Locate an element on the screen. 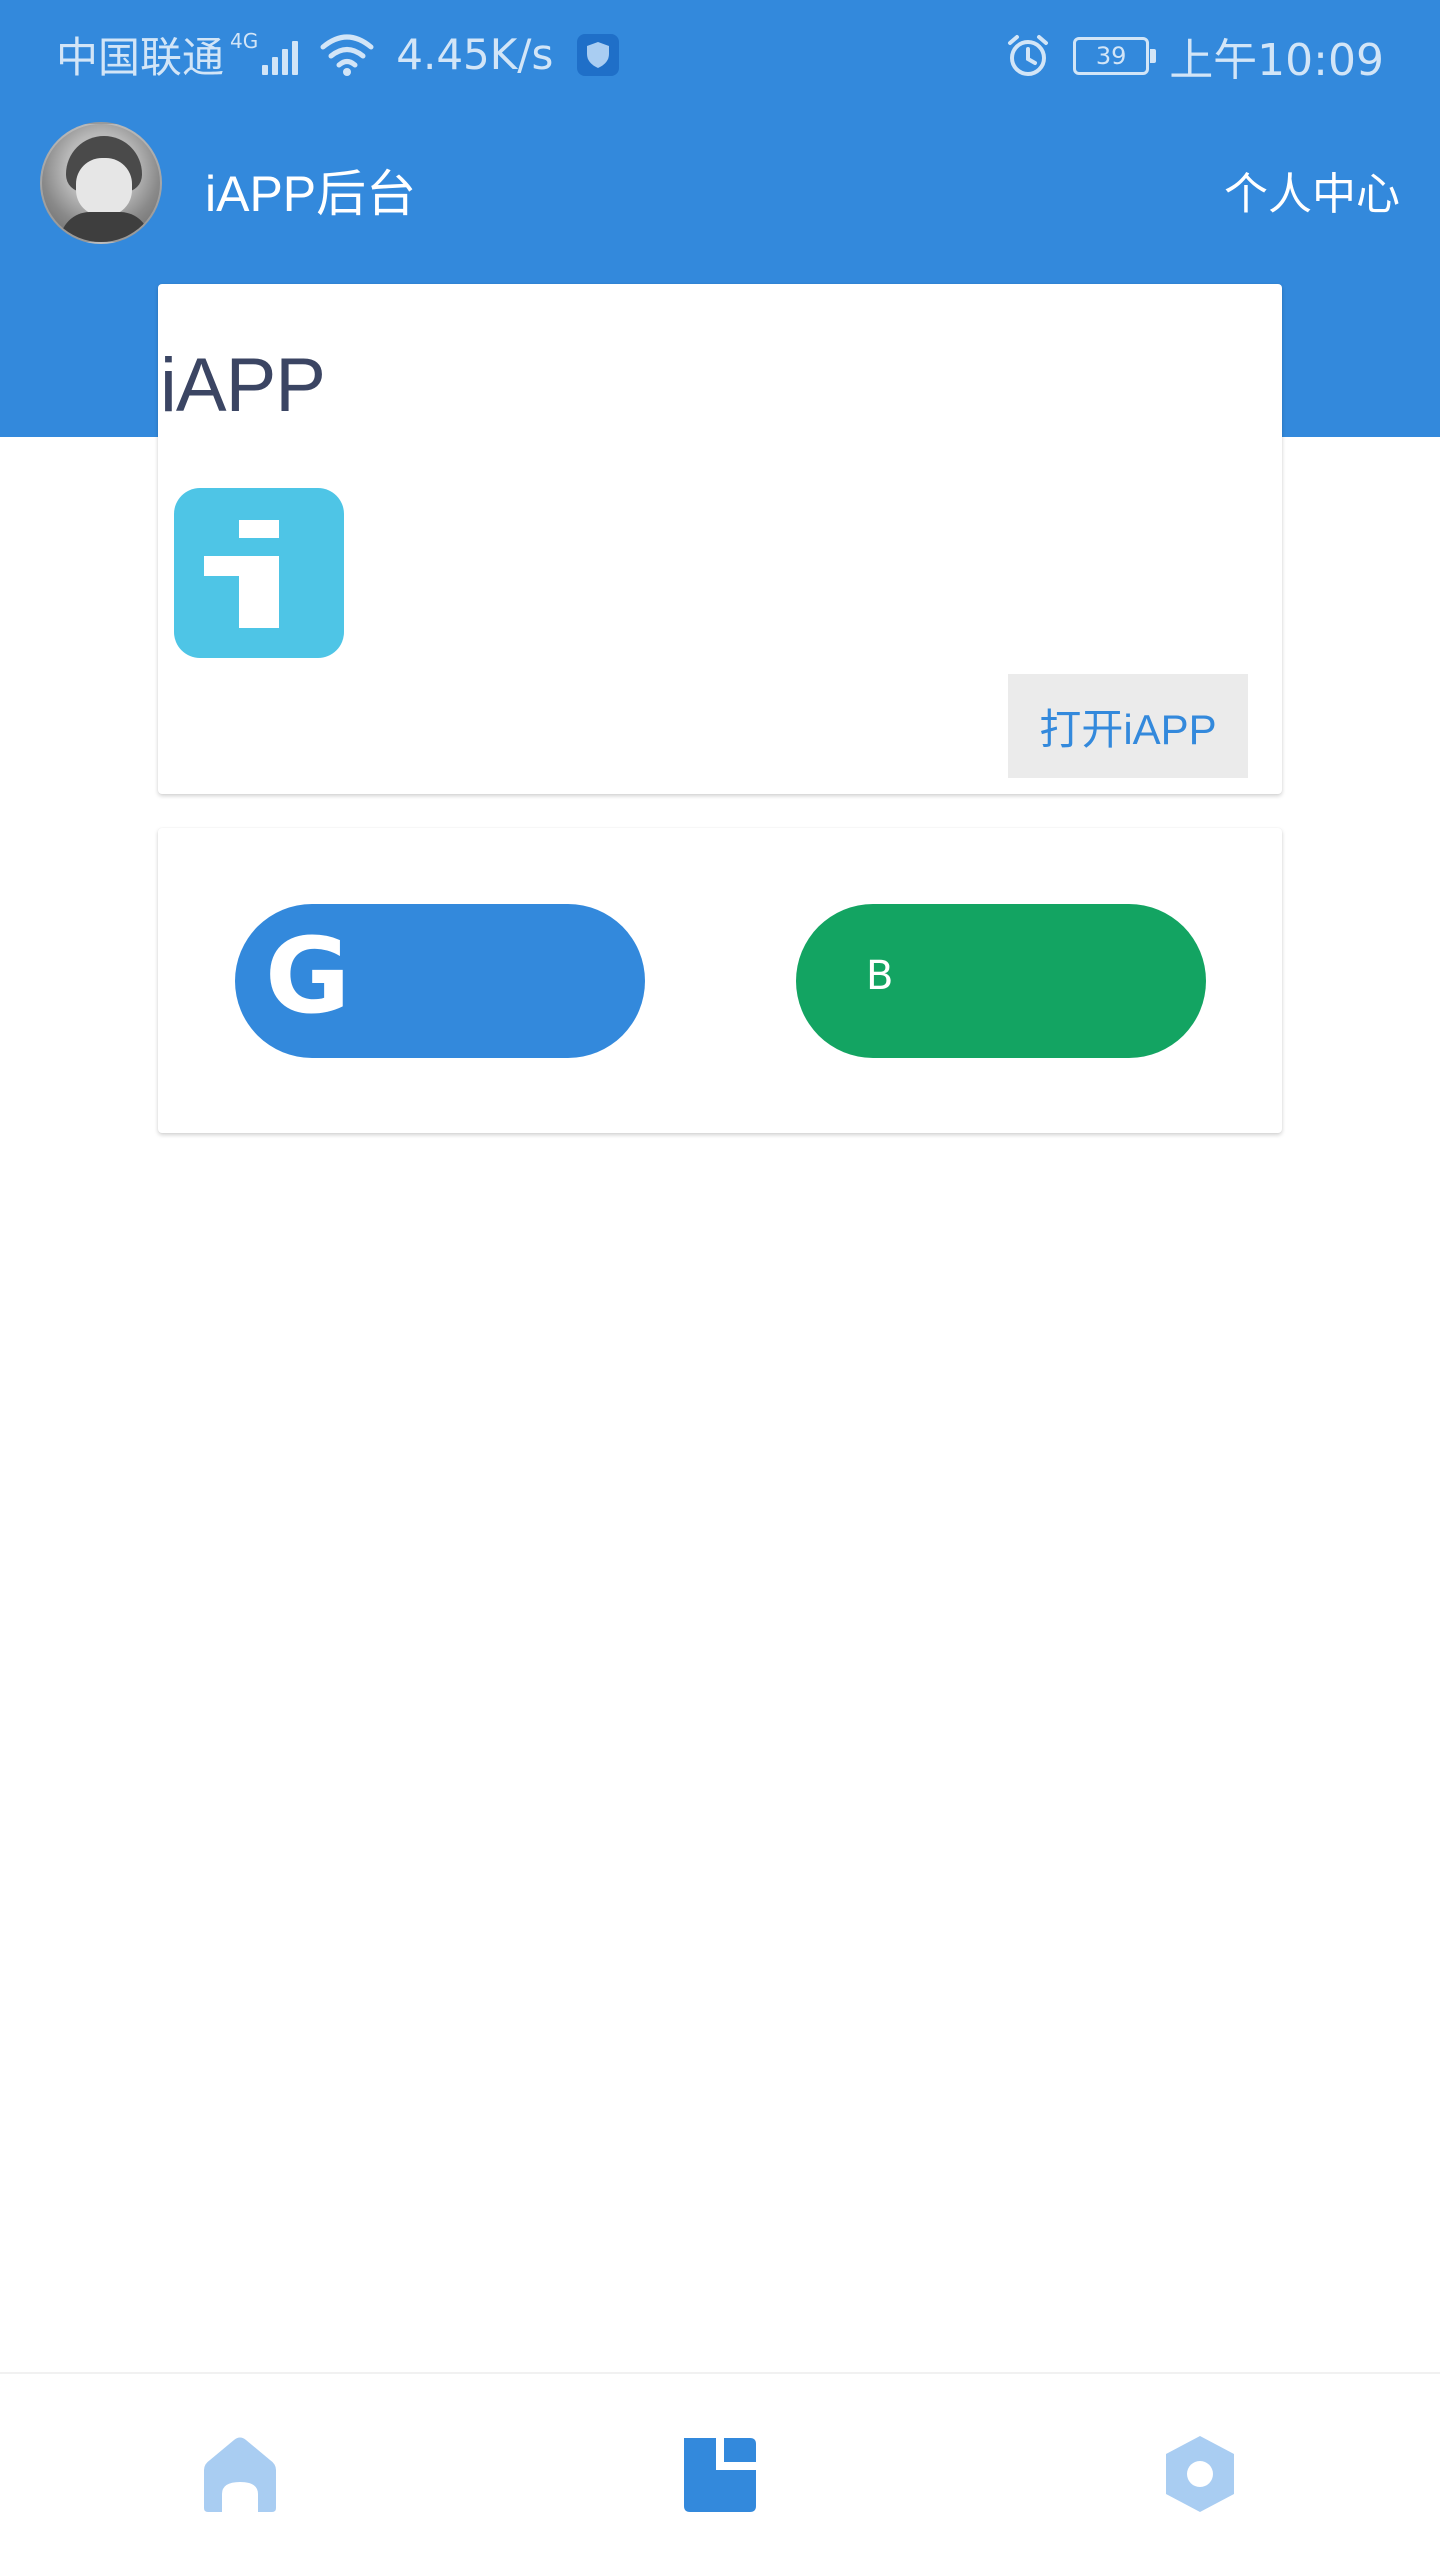 This screenshot has width=1440, height=2560. carrier-label: 中国联通 is located at coordinates (140, 57).